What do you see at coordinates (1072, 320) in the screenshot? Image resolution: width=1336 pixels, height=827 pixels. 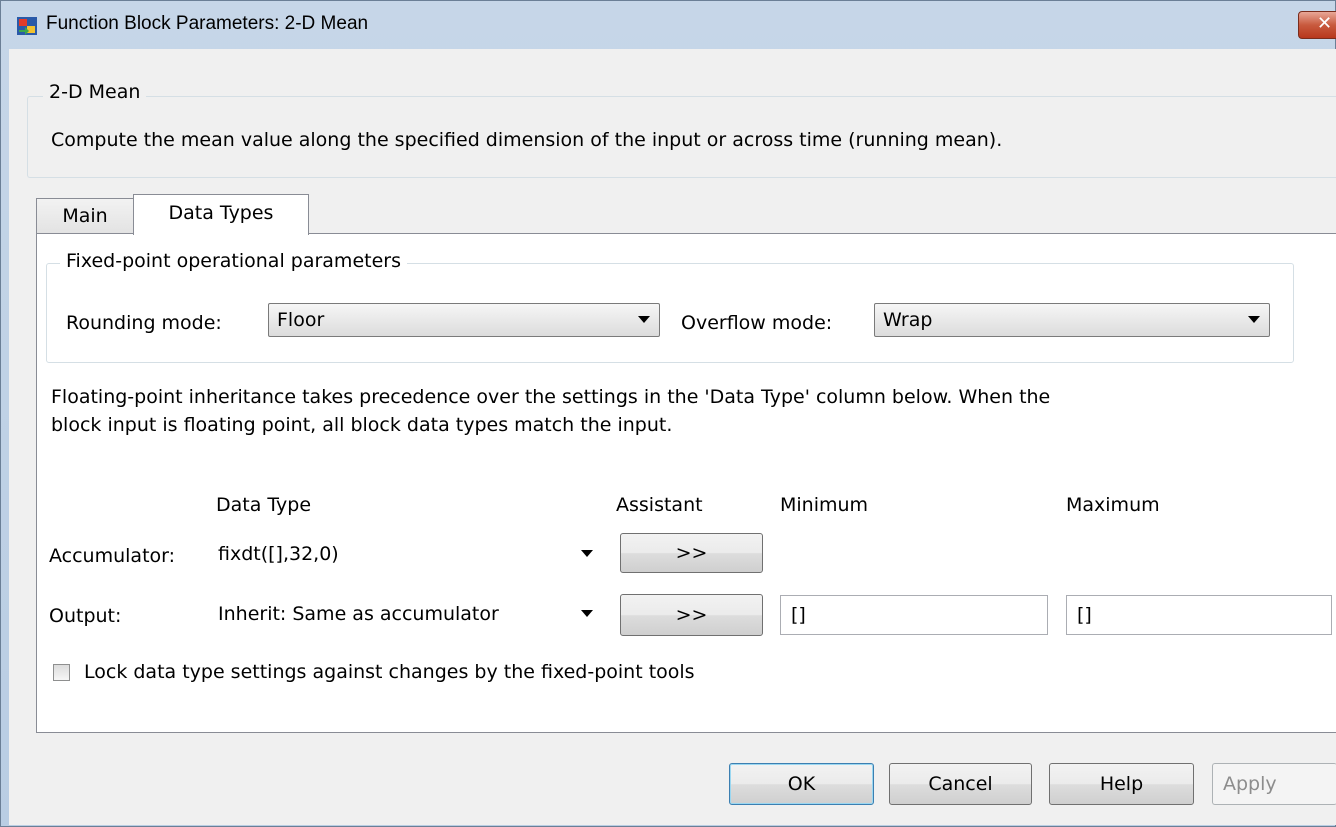 I see `overflow-mode-select: Wrap` at bounding box center [1072, 320].